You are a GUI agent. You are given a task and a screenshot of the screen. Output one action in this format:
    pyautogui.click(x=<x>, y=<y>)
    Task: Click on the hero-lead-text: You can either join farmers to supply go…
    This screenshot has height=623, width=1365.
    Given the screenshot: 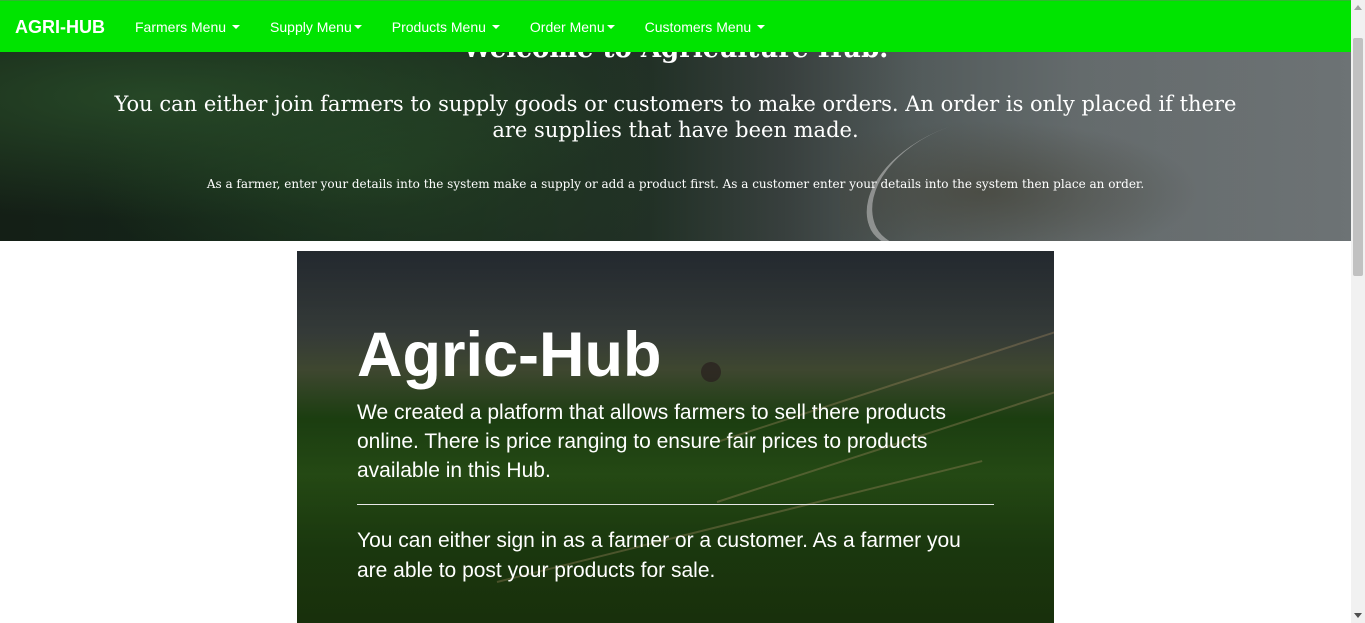 What is the action you would take?
    pyautogui.click(x=675, y=117)
    